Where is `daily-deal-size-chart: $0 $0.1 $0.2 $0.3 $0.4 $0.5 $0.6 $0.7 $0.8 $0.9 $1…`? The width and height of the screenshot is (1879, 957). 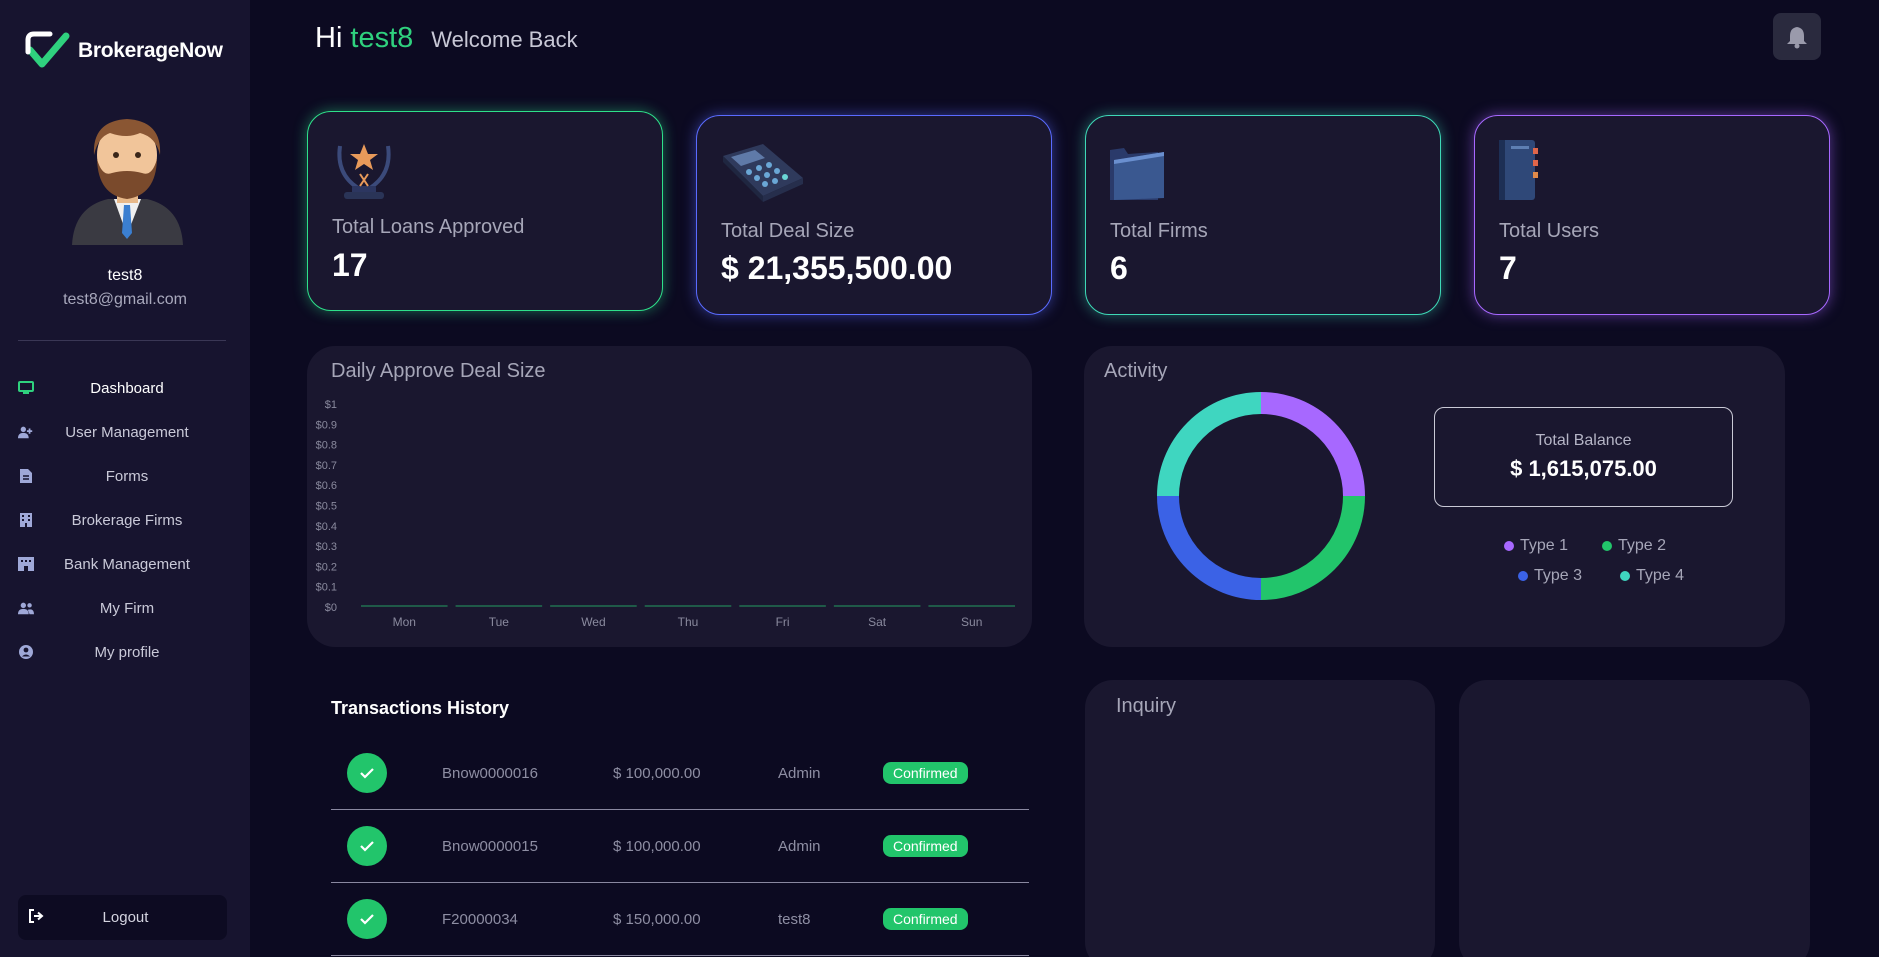
daily-deal-size-chart: $0 $0.1 $0.2 $0.3 $0.4 $0.5 $0.6 $0.7 $0.8 $0.9 $1… is located at coordinates (665, 514).